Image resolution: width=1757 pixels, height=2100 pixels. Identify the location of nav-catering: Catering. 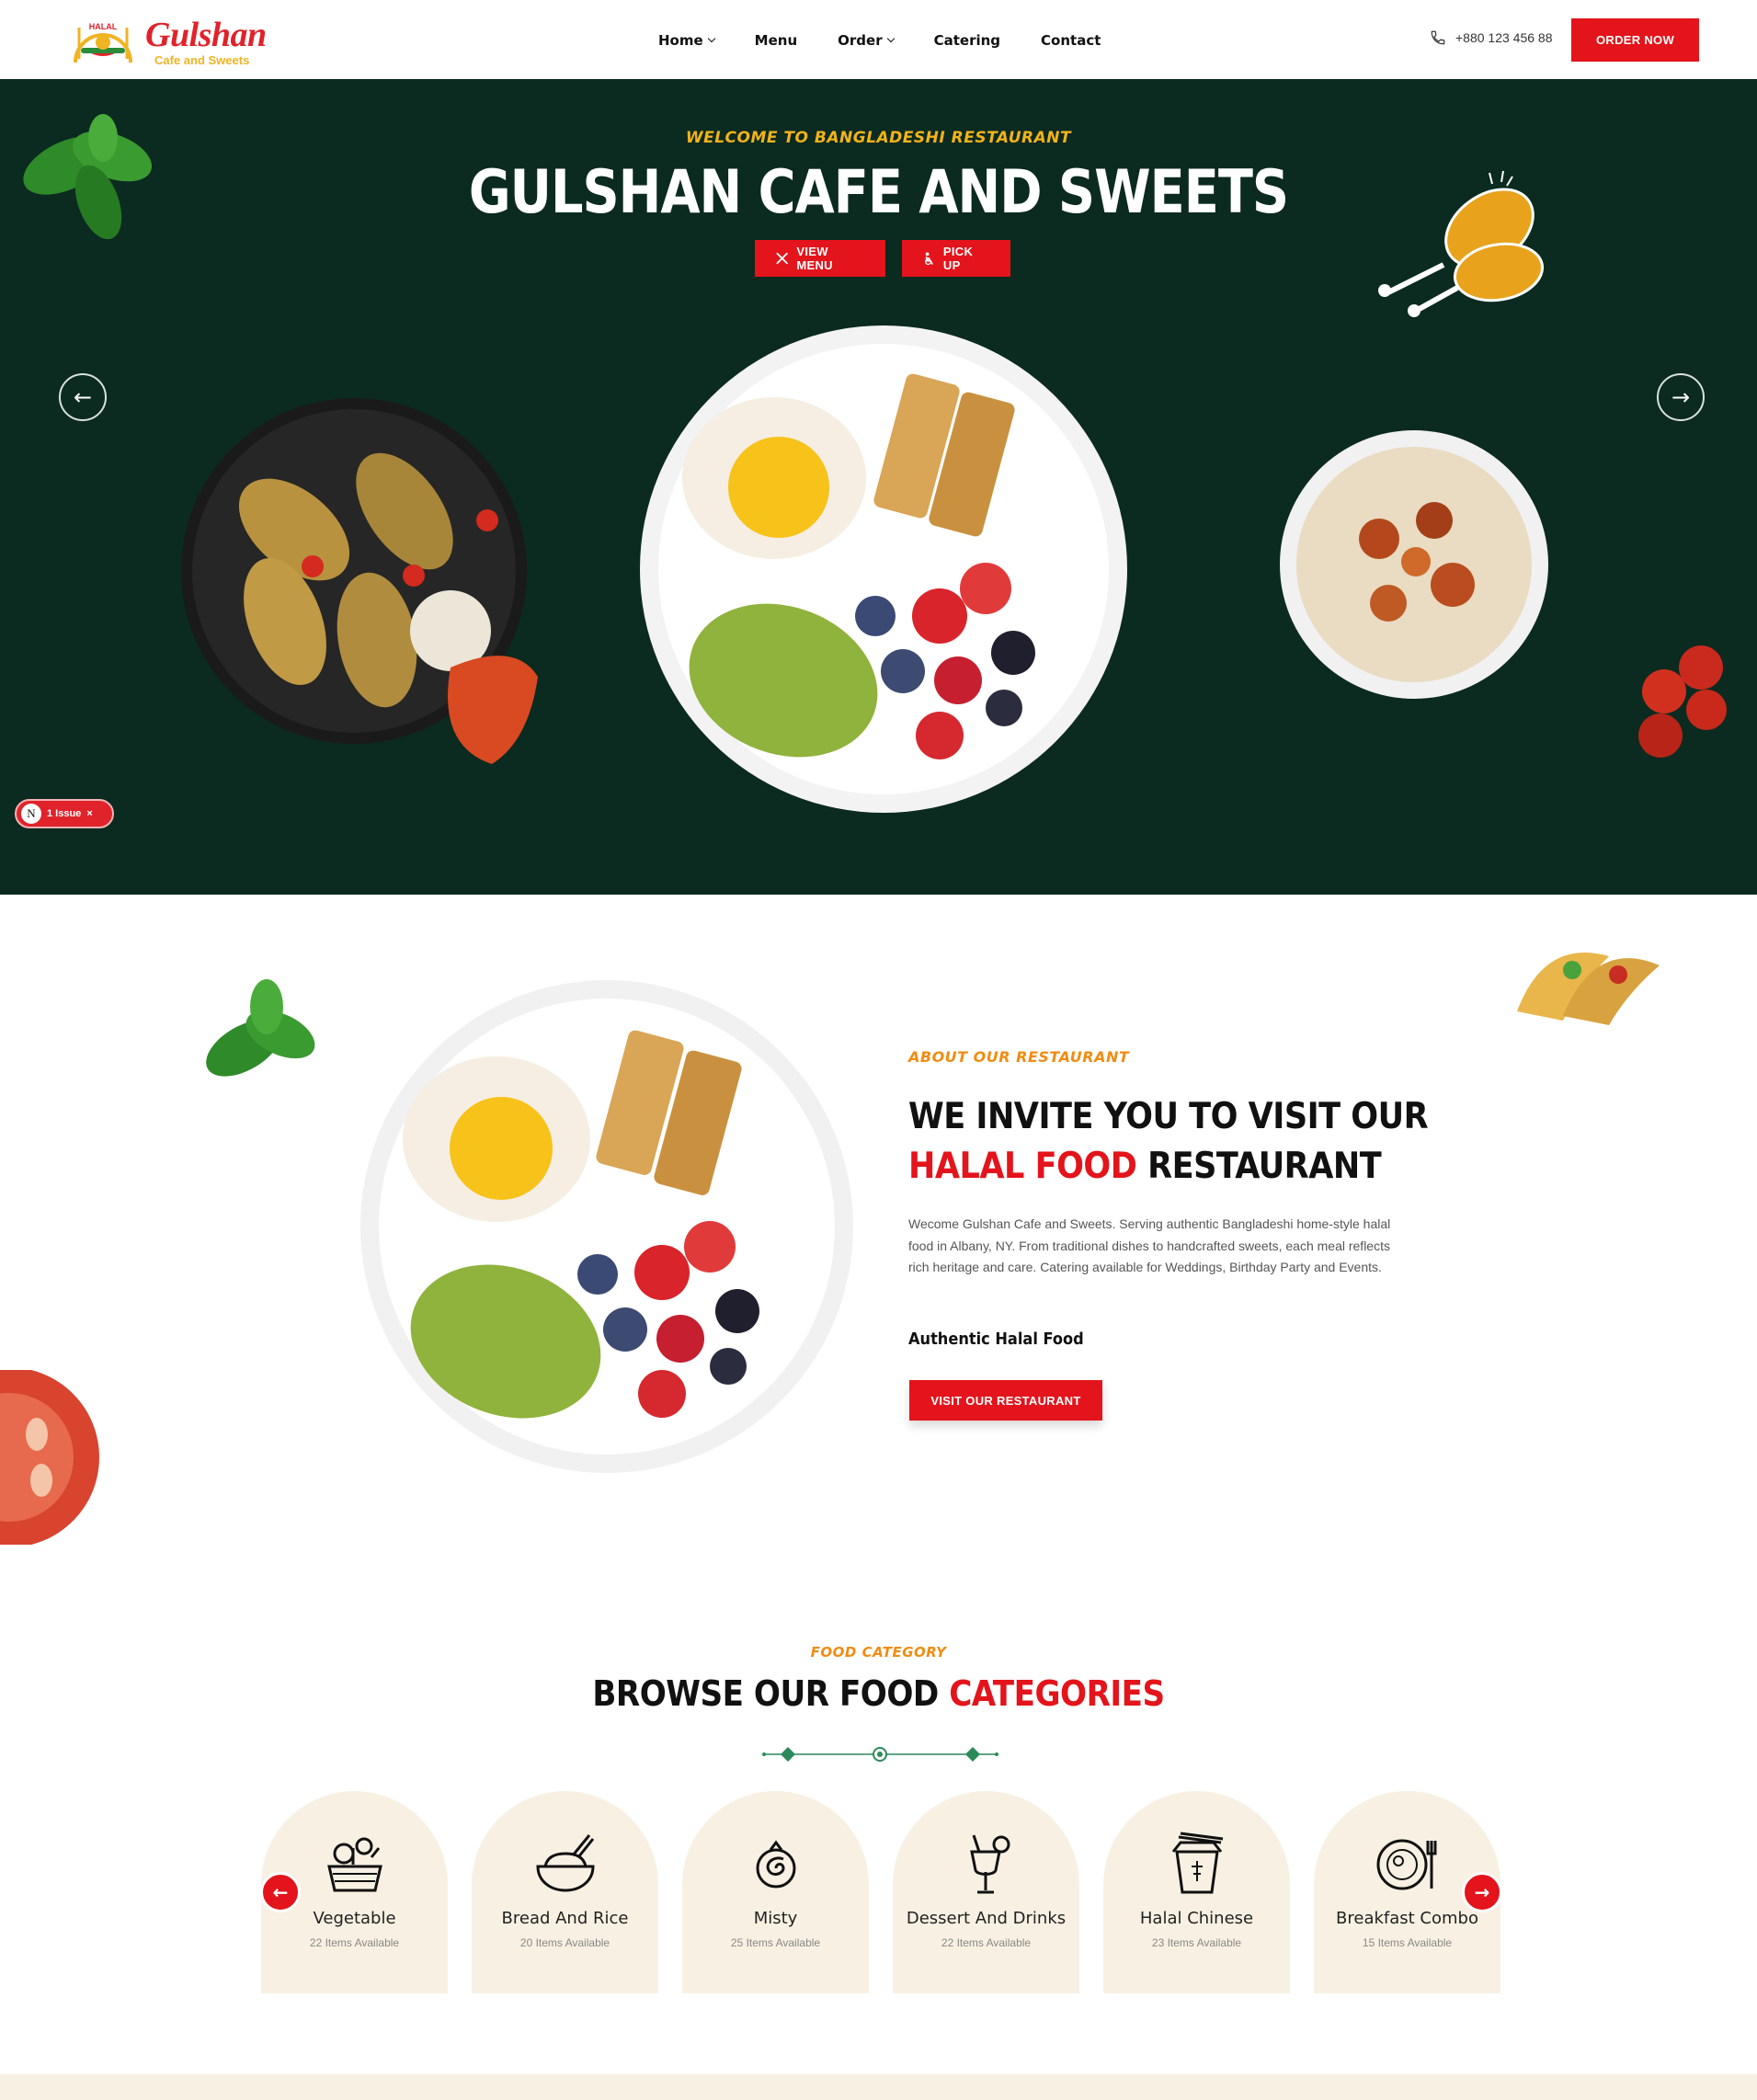
(967, 41).